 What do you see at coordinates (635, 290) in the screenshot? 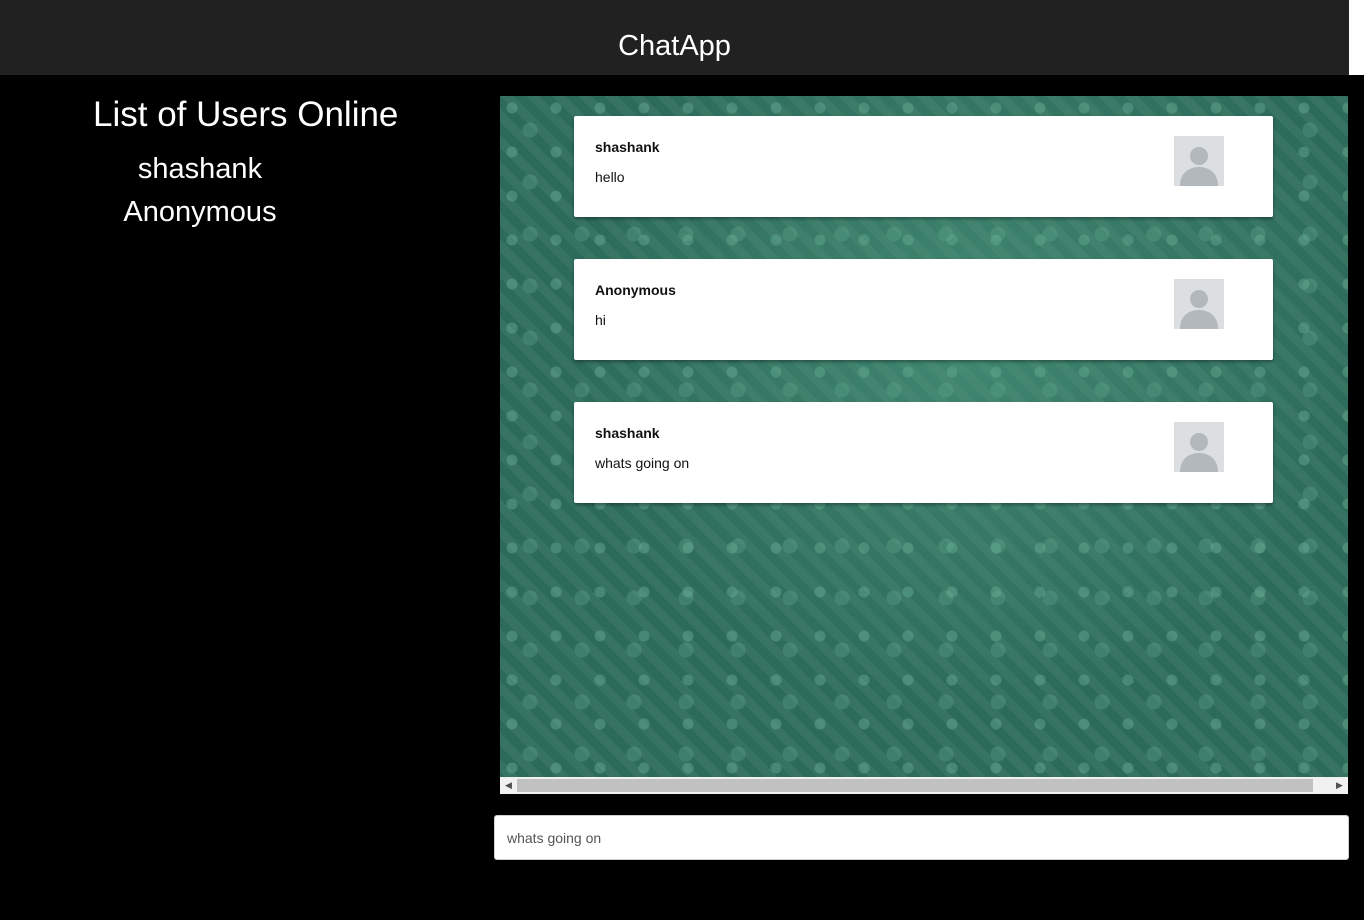
I see `message-author: Anonymous` at bounding box center [635, 290].